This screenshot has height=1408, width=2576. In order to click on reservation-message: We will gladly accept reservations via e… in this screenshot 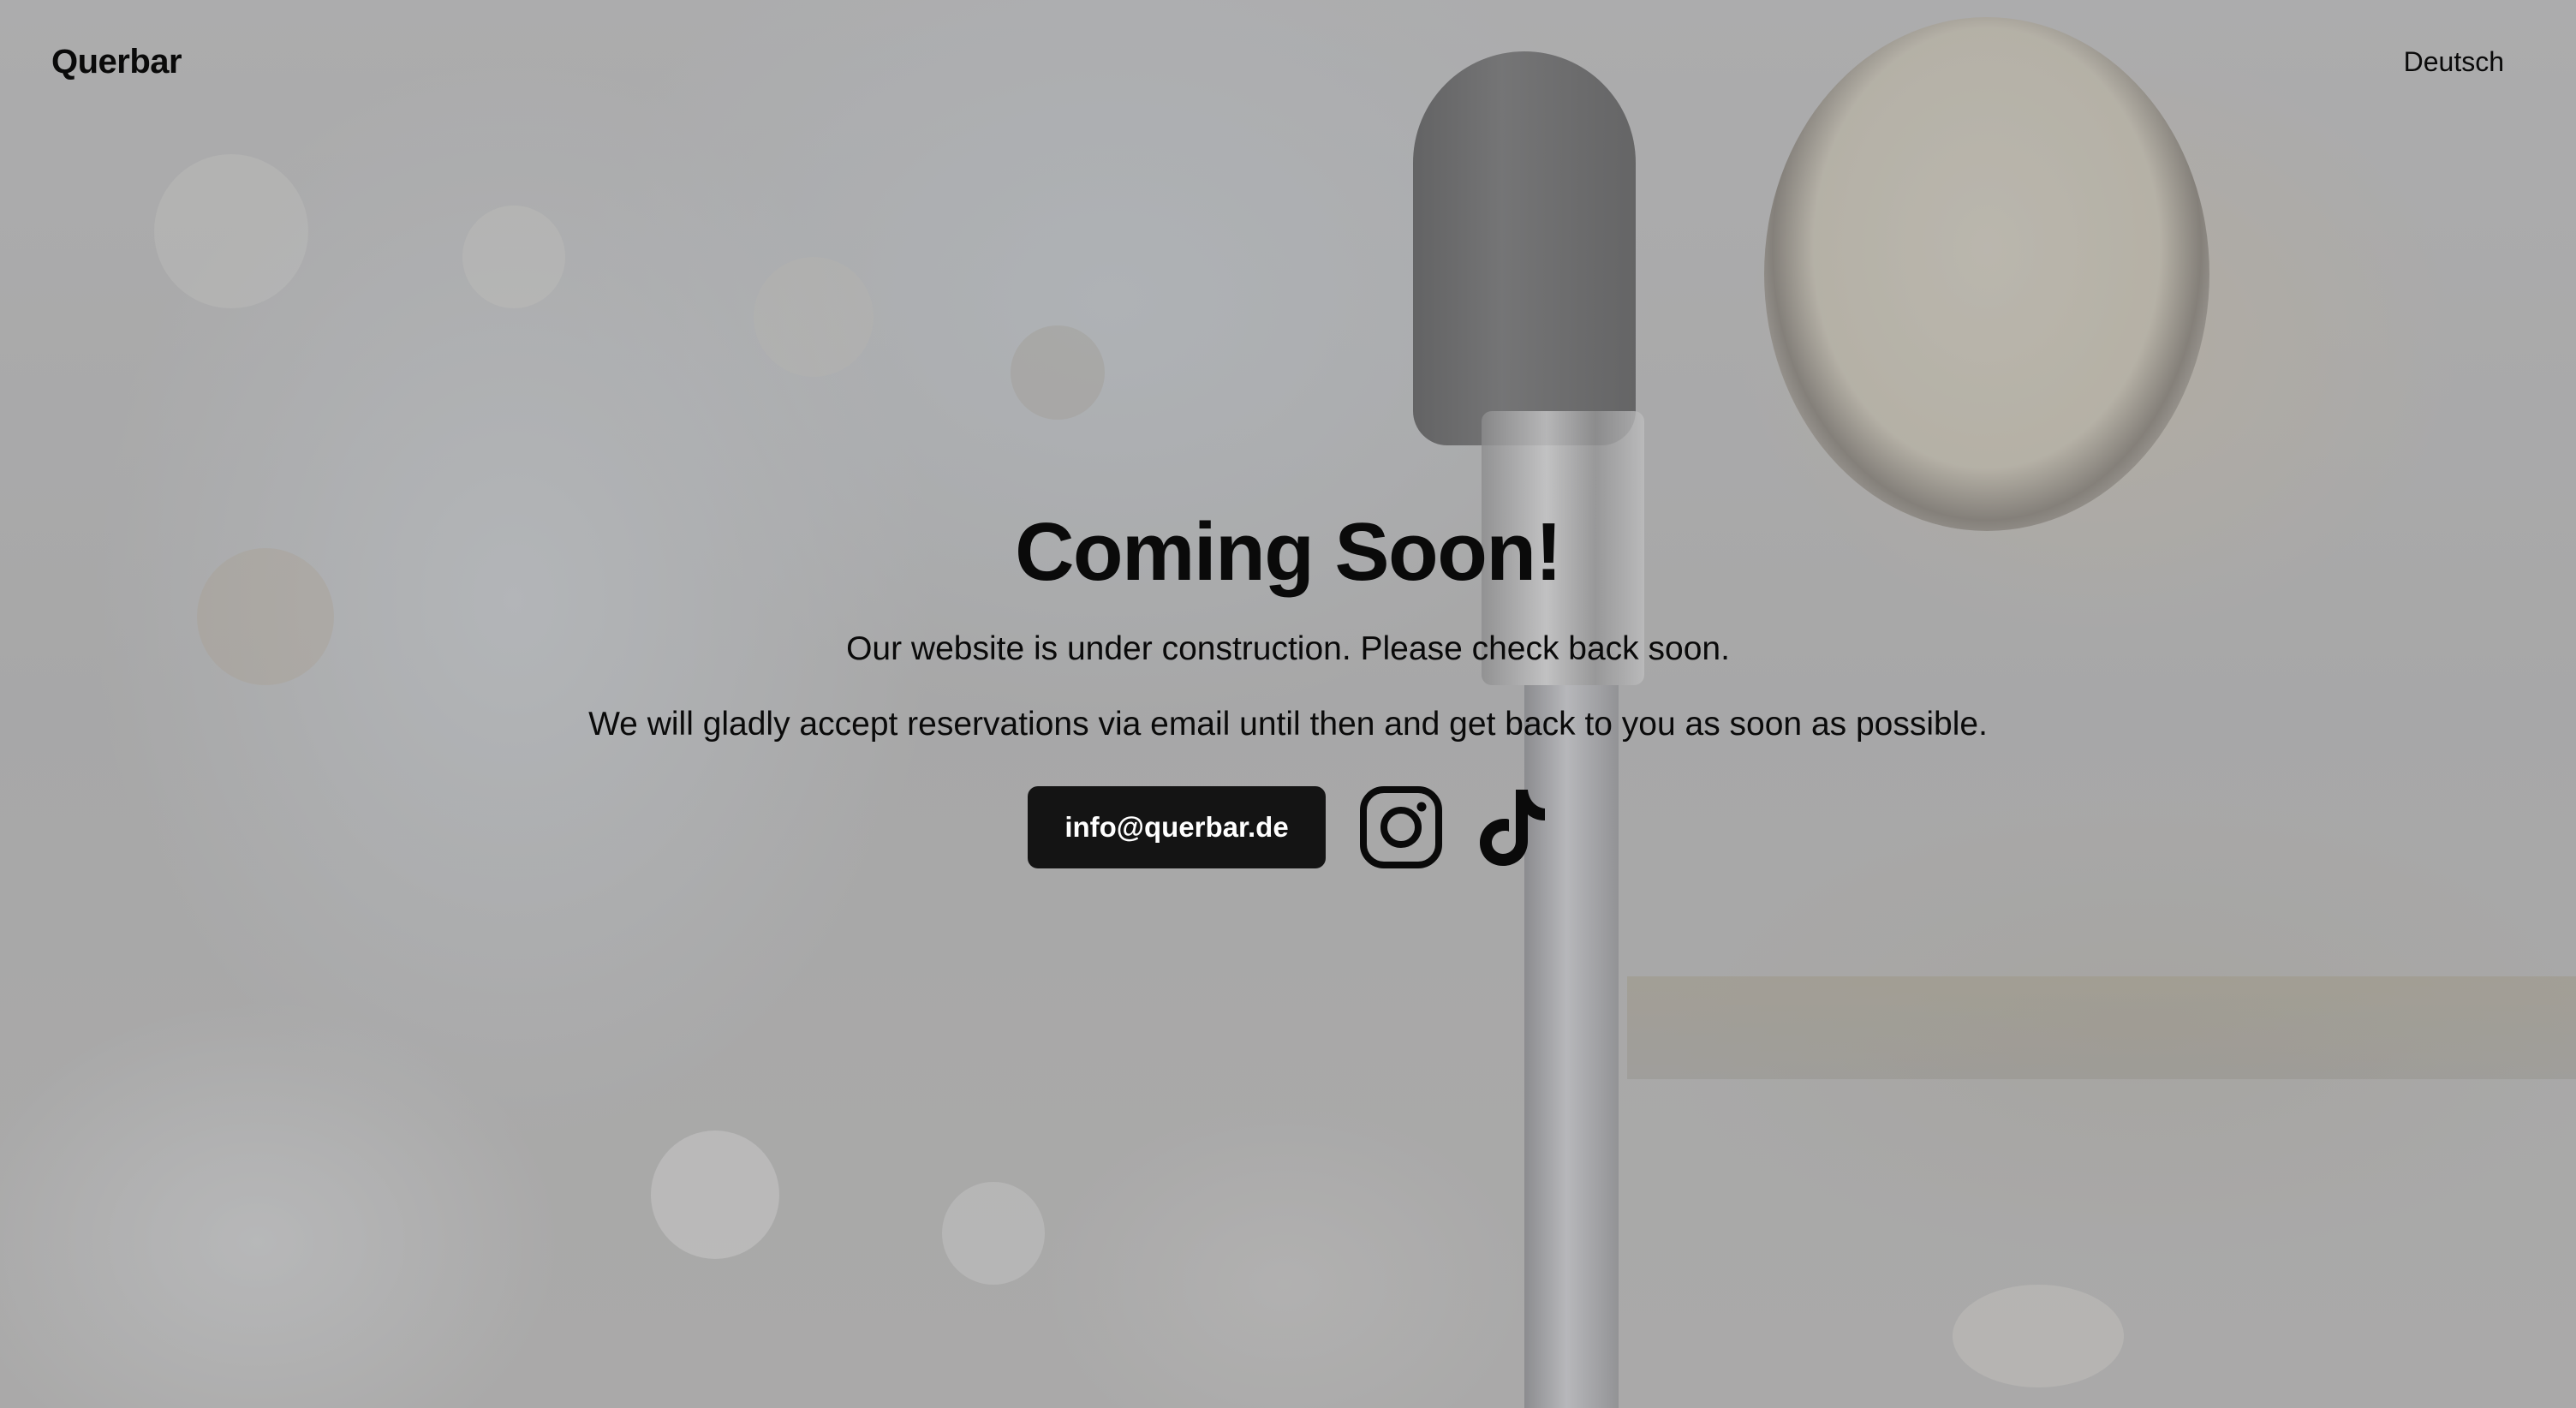, I will do `click(1288, 724)`.